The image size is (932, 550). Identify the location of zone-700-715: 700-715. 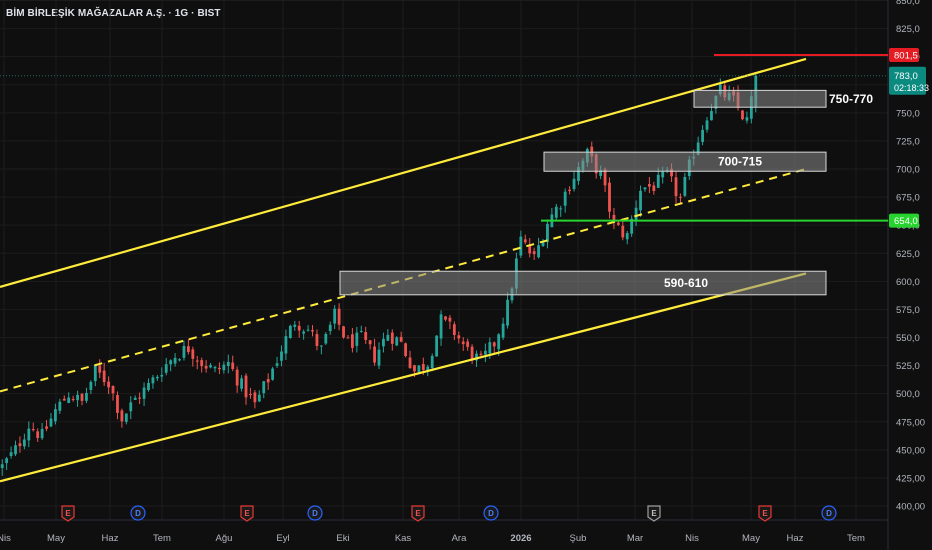
(685, 161).